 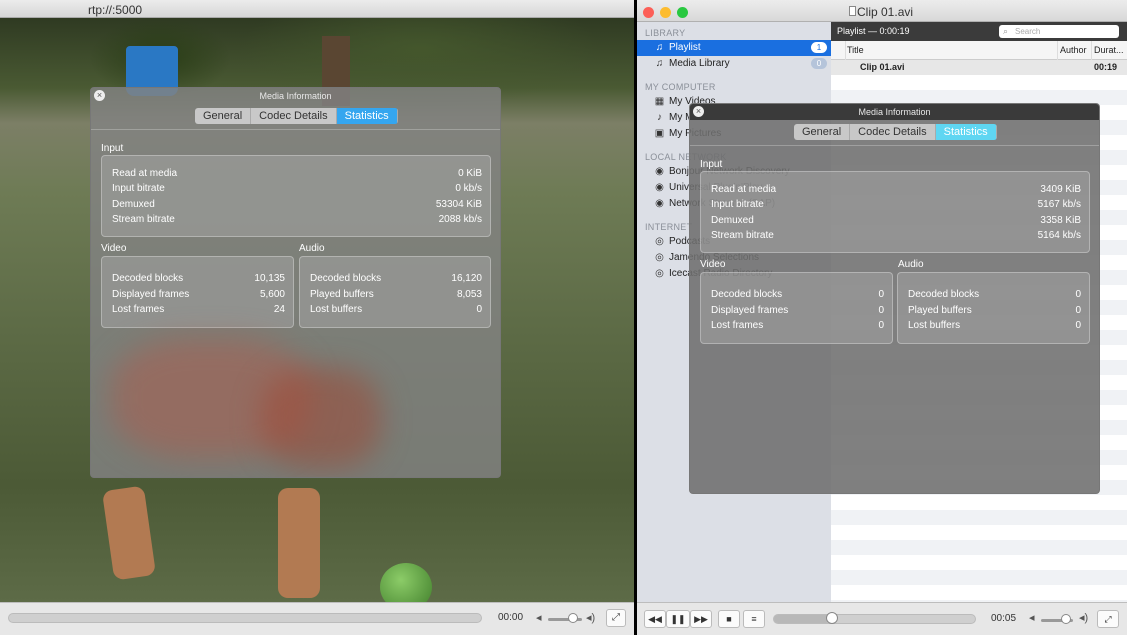 What do you see at coordinates (659, 133) in the screenshot?
I see `picture-icon: ▣` at bounding box center [659, 133].